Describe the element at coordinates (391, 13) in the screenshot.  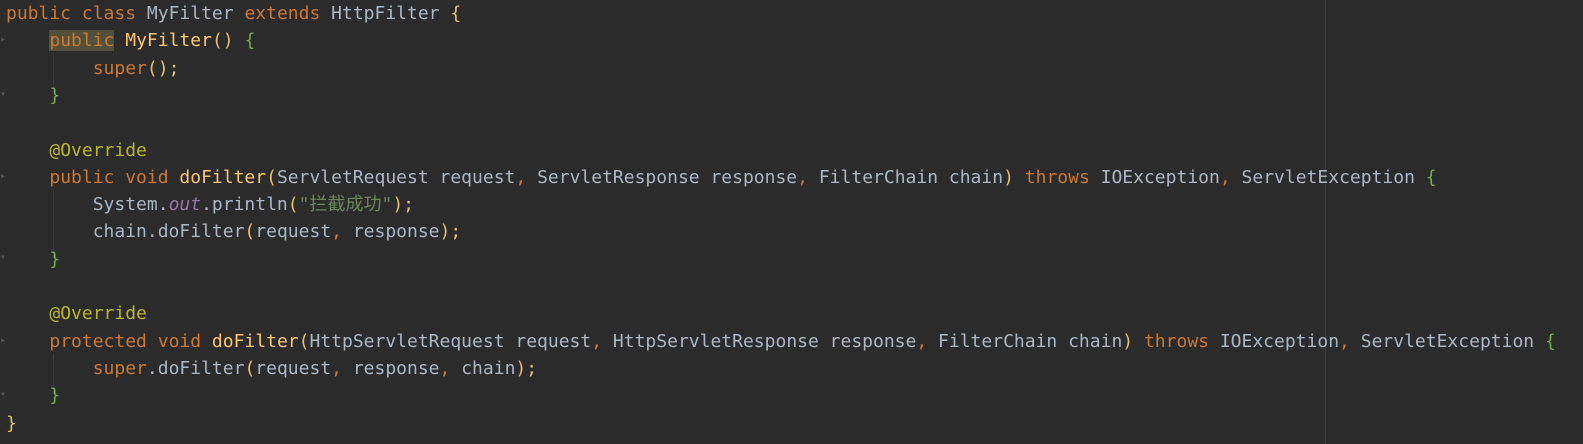
I see `code-token: HttpFilter` at that location.